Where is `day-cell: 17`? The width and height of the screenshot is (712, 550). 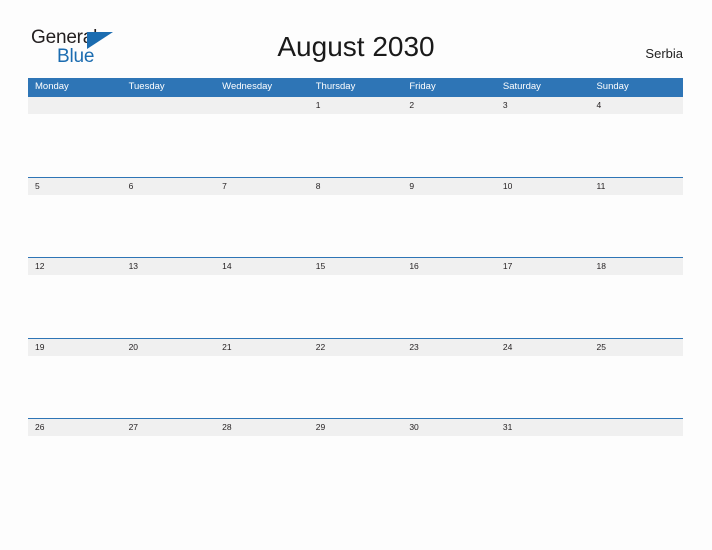 day-cell: 17 is located at coordinates (543, 266).